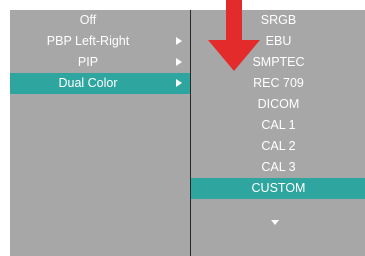  I want to click on menu-item-pbp-left-right: PBP Left-Right, so click(100, 41).